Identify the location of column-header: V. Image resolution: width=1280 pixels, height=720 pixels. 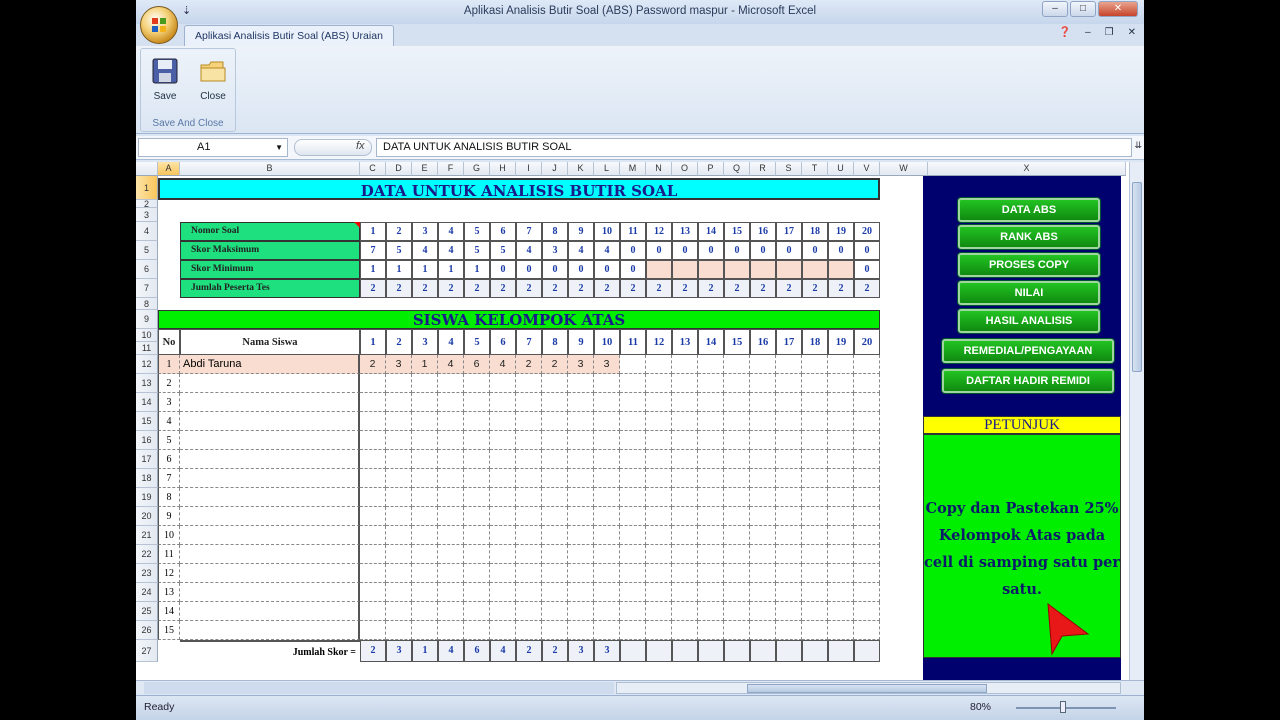
(867, 169).